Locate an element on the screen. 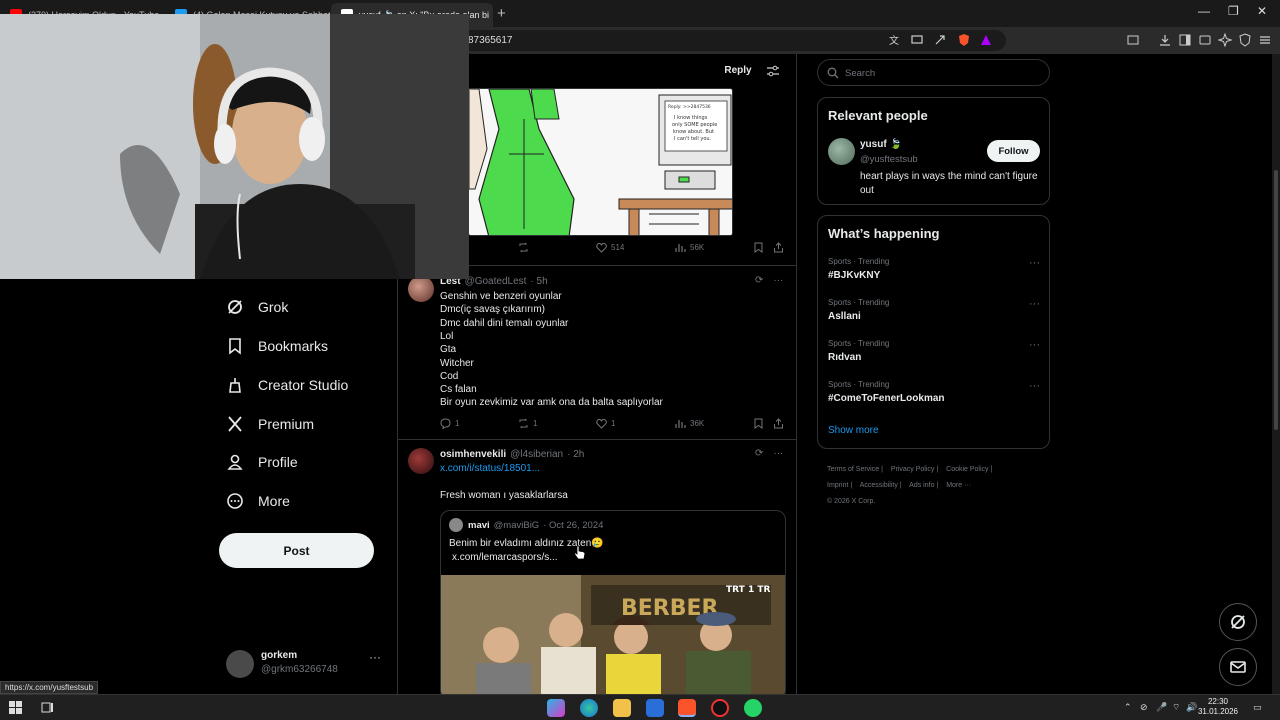  person-name: yusuf 🍃 is located at coordinates (881, 144).